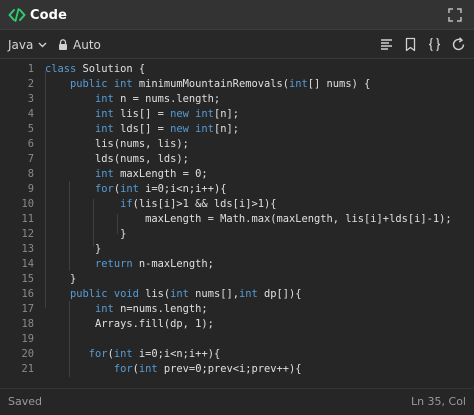 Image resolution: width=474 pixels, height=415 pixels. Describe the element at coordinates (173, 264) in the screenshot. I see `code-token: n-maxLength;` at that location.